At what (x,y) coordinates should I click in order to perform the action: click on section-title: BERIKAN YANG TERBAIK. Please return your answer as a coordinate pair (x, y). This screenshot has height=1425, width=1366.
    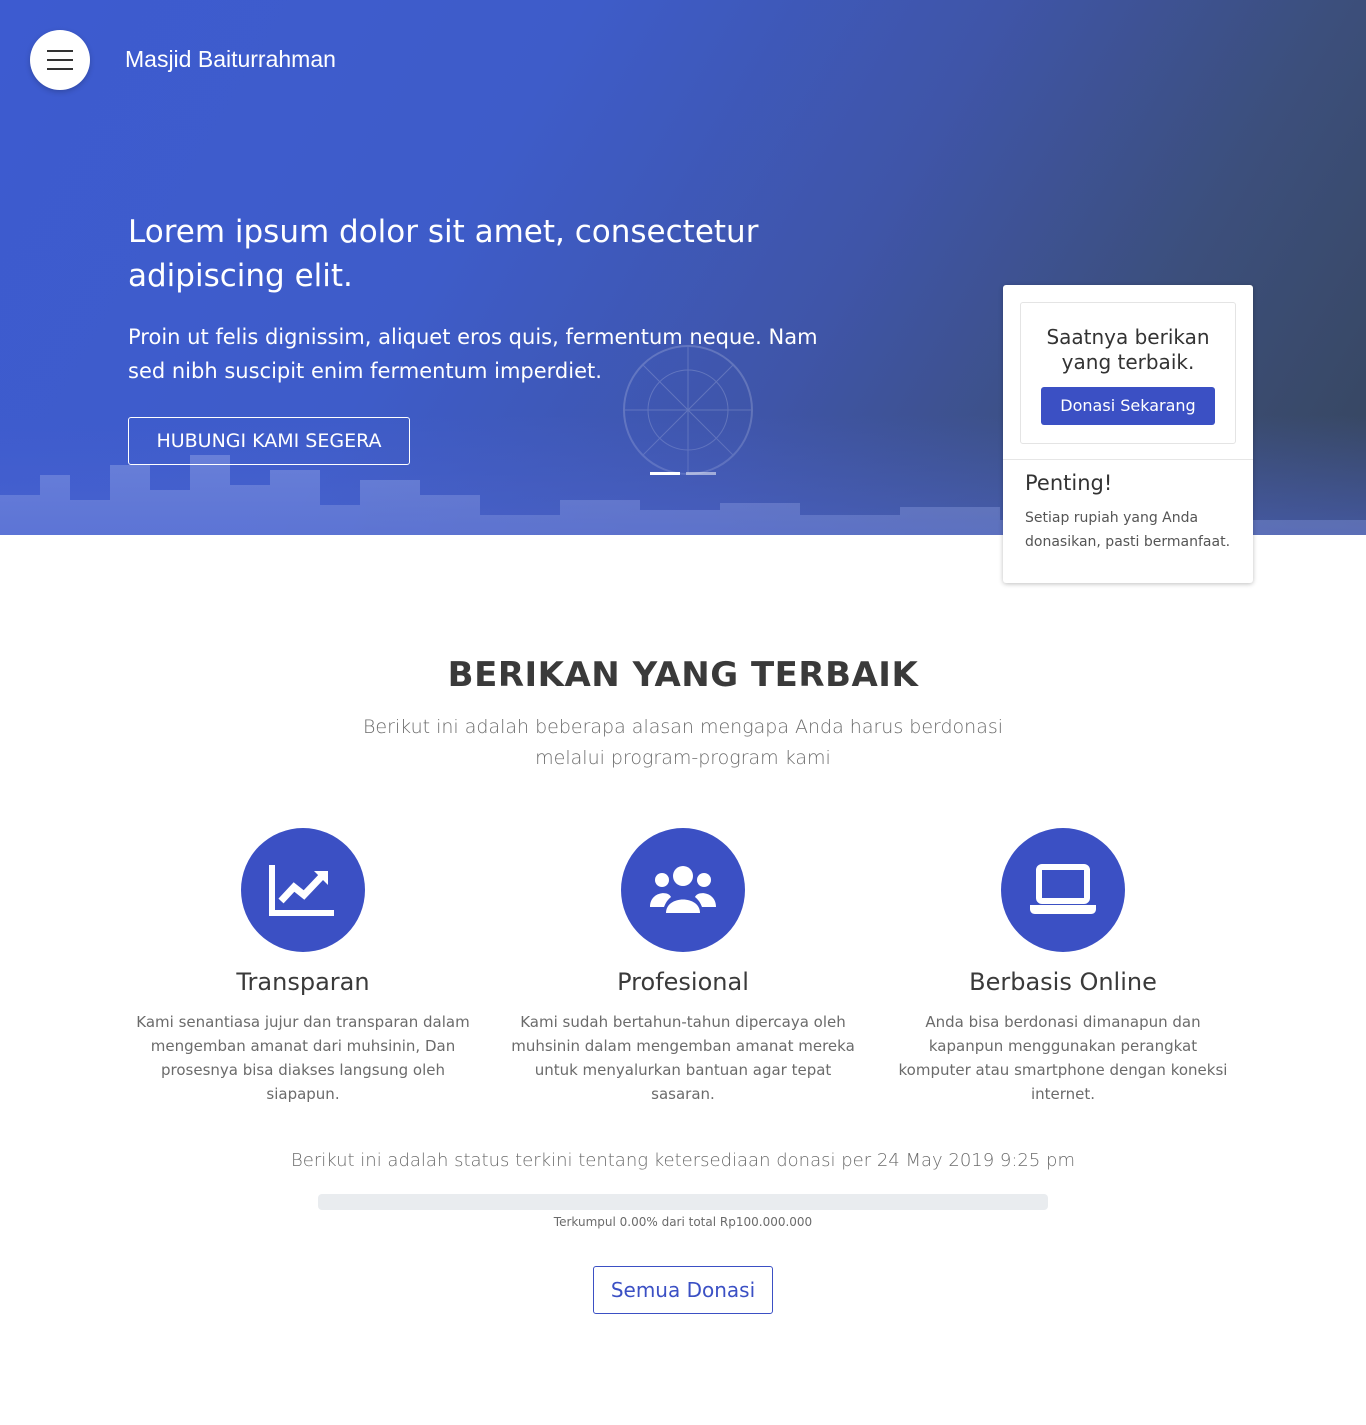
    Looking at the image, I should click on (683, 675).